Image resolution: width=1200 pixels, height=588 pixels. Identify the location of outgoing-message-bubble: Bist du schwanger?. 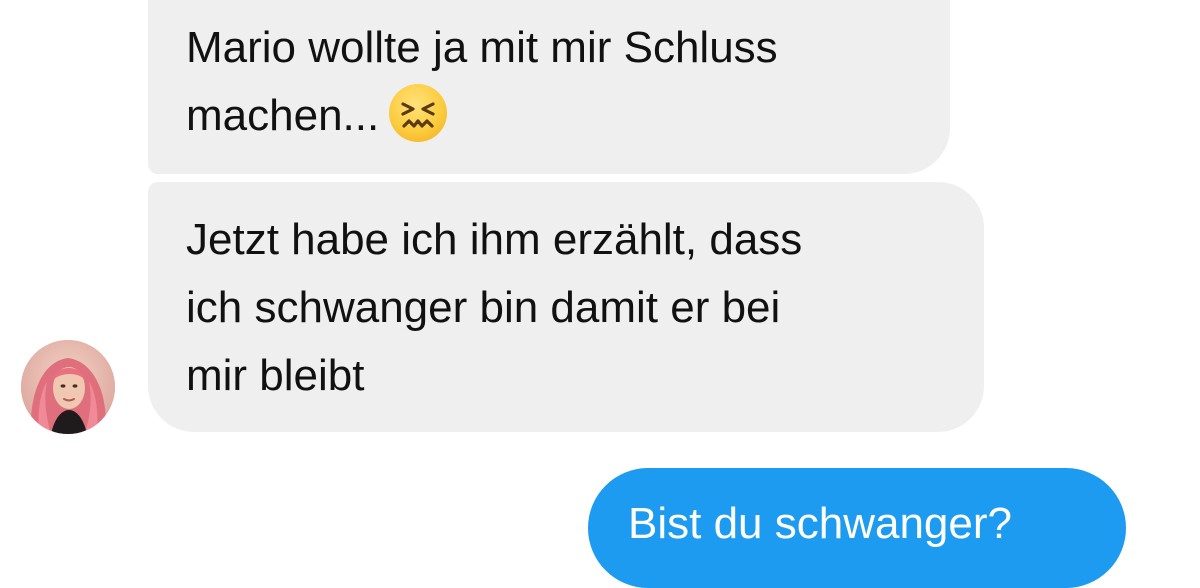
(857, 528).